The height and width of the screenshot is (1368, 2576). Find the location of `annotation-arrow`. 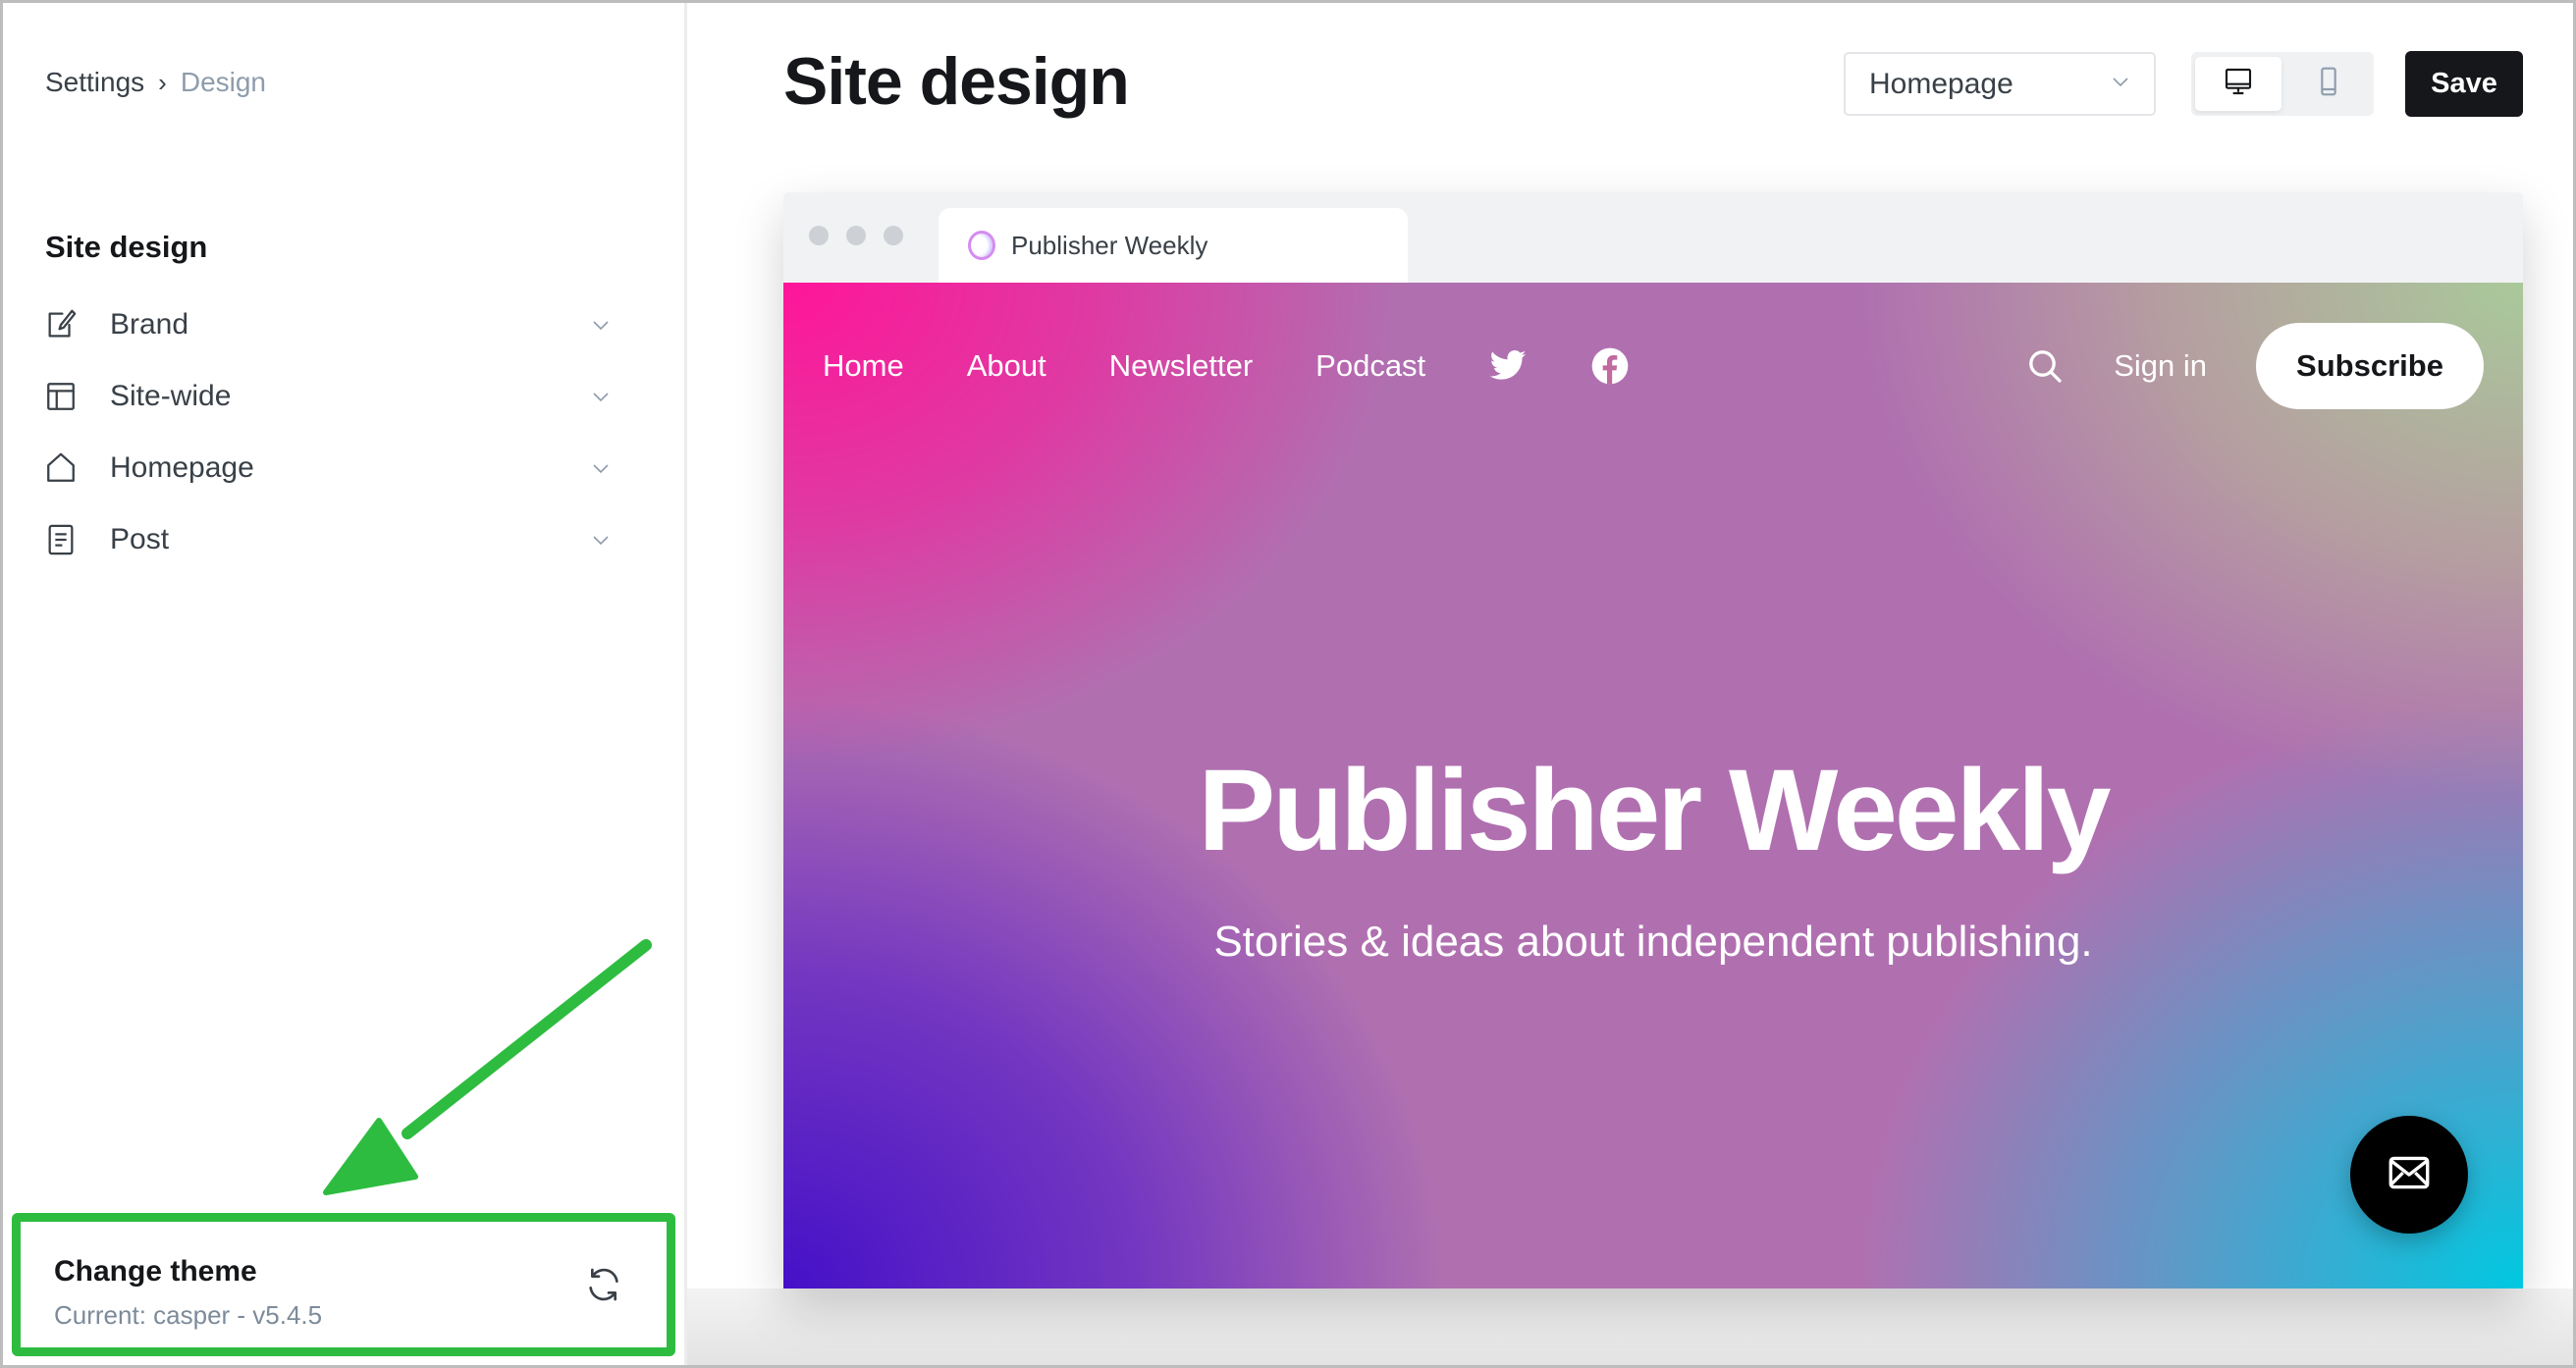

annotation-arrow is located at coordinates (487, 1067).